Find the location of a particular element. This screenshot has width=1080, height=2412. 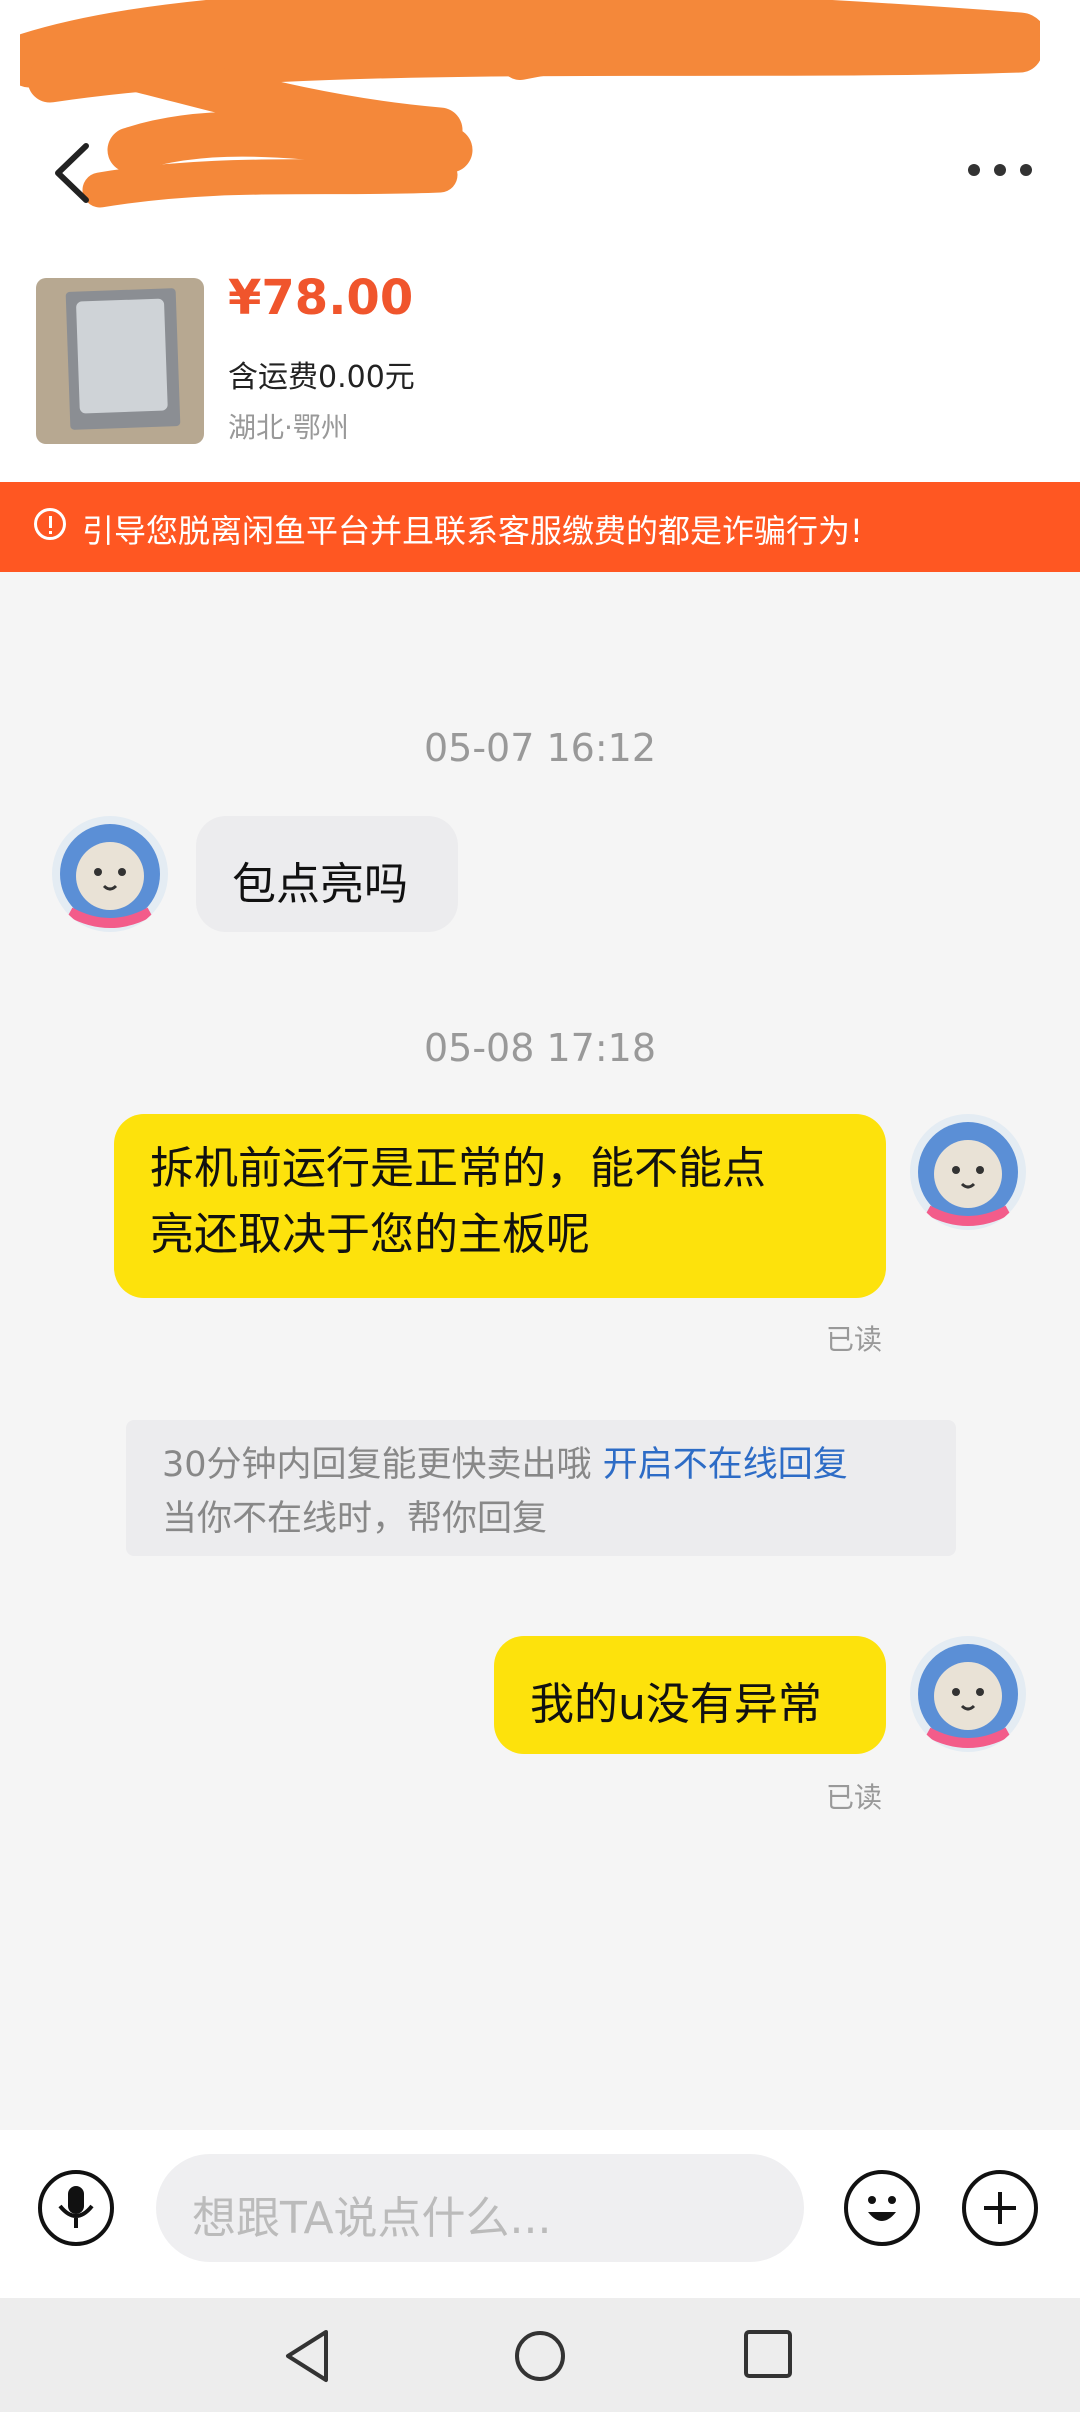

product-price: ¥78.00 is located at coordinates (321, 298).